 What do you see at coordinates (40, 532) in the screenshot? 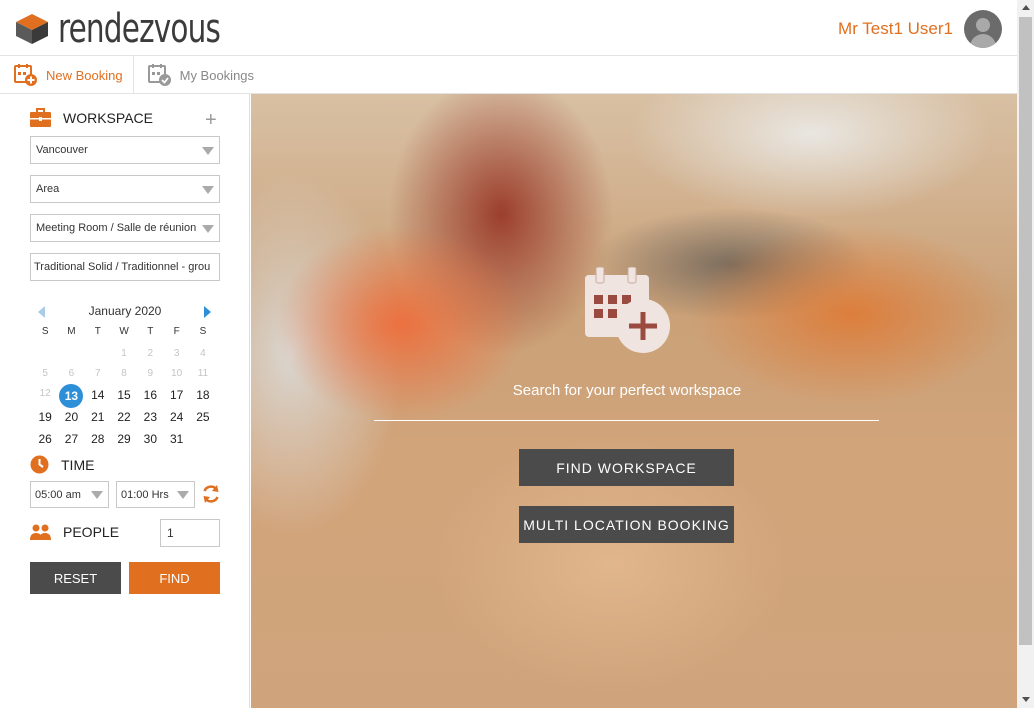
I see `people-icon` at bounding box center [40, 532].